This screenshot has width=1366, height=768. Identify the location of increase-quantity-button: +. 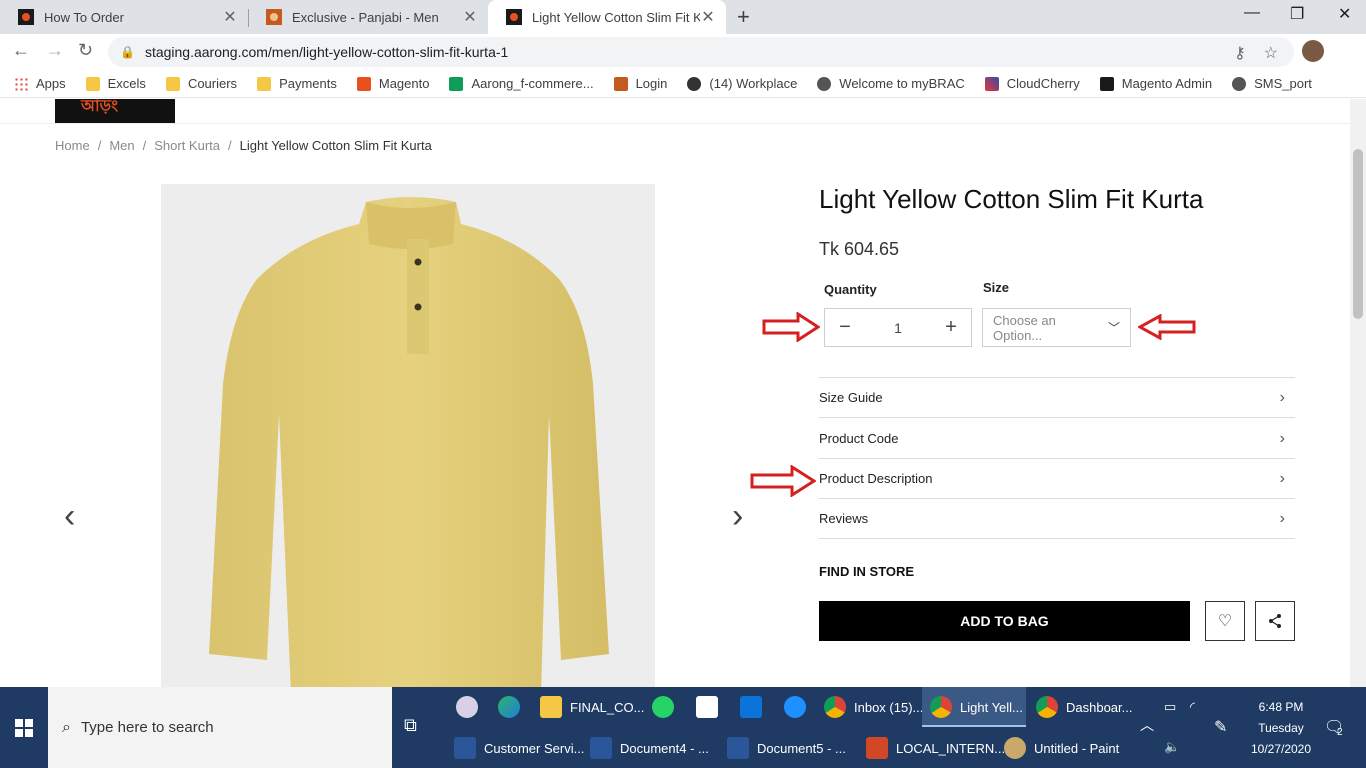
(951, 327).